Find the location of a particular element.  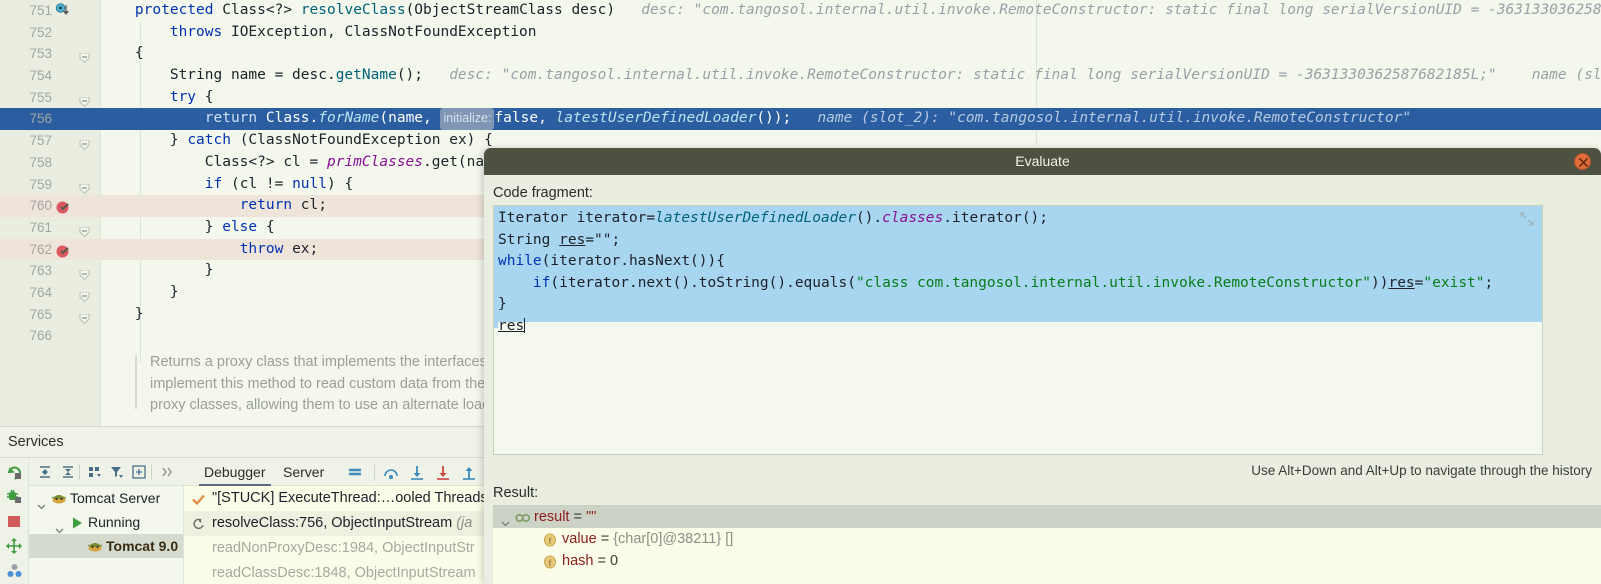

code-text: } catch (ClassNotFoundException ex) { is located at coordinates (296, 140).